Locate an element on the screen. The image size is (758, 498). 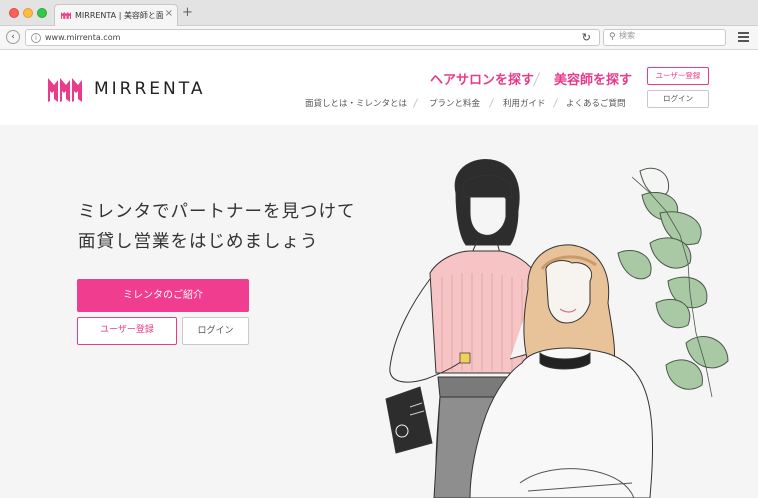
plans-link: プランと料金 is located at coordinates (454, 103).